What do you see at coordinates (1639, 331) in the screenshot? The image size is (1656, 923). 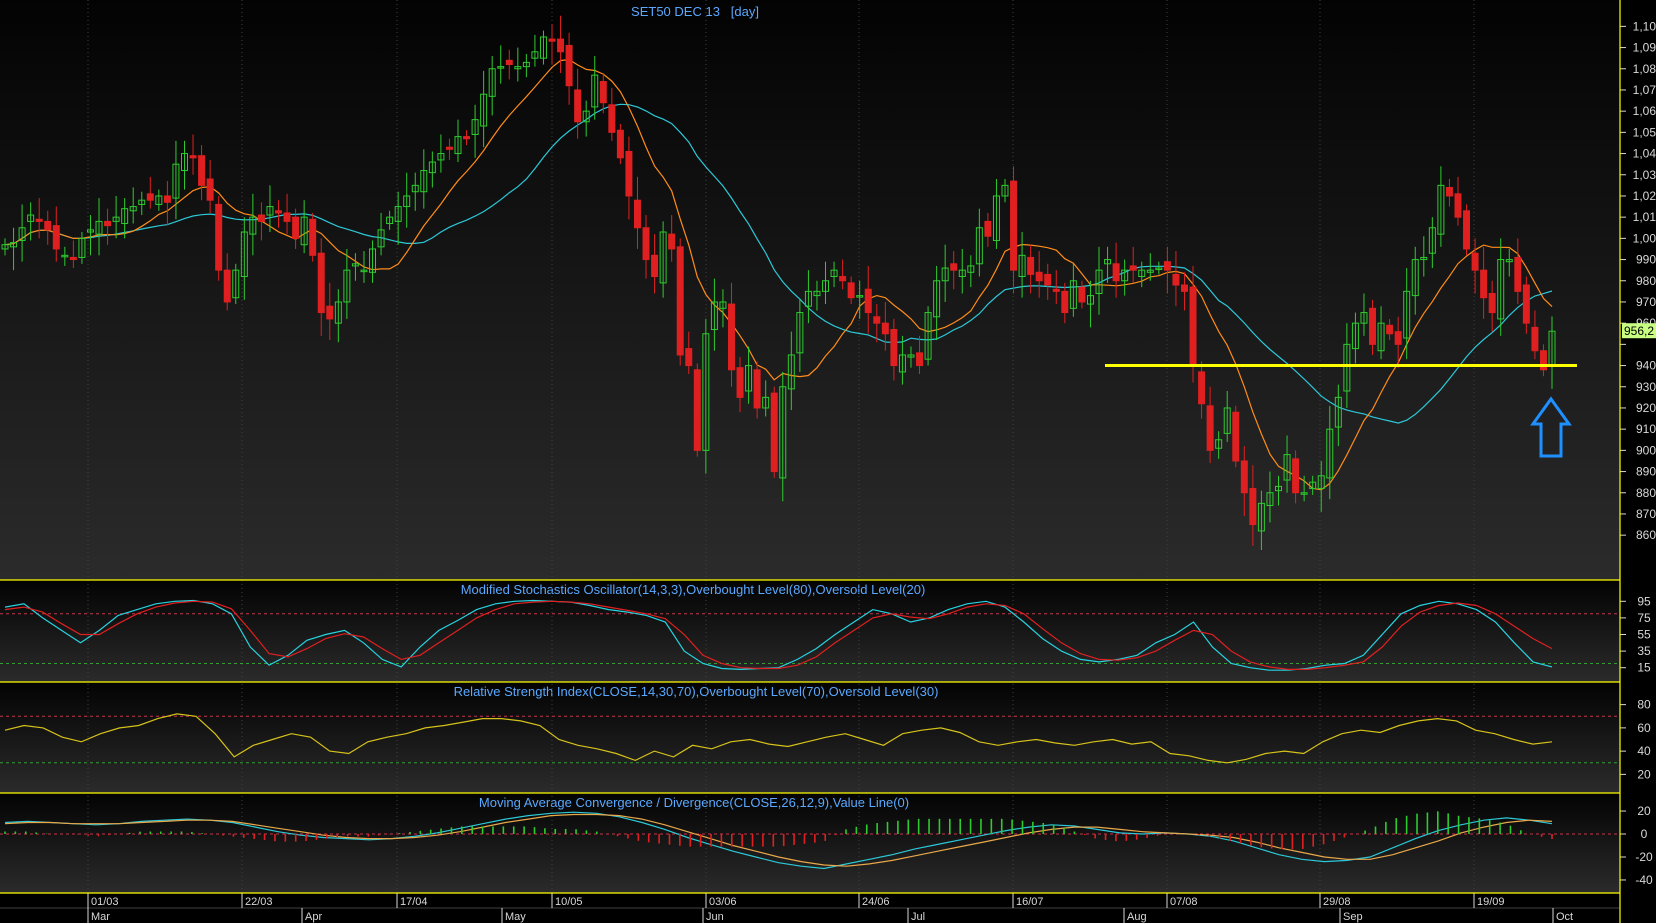 I see `last-price-label: 956,2` at bounding box center [1639, 331].